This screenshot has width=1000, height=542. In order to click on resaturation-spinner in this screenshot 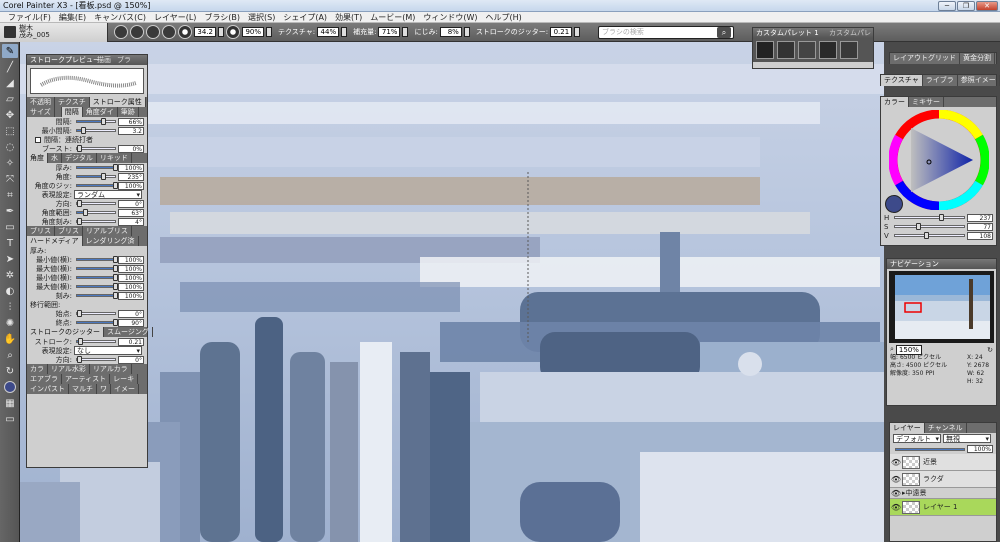, I will do `click(405, 32)`.